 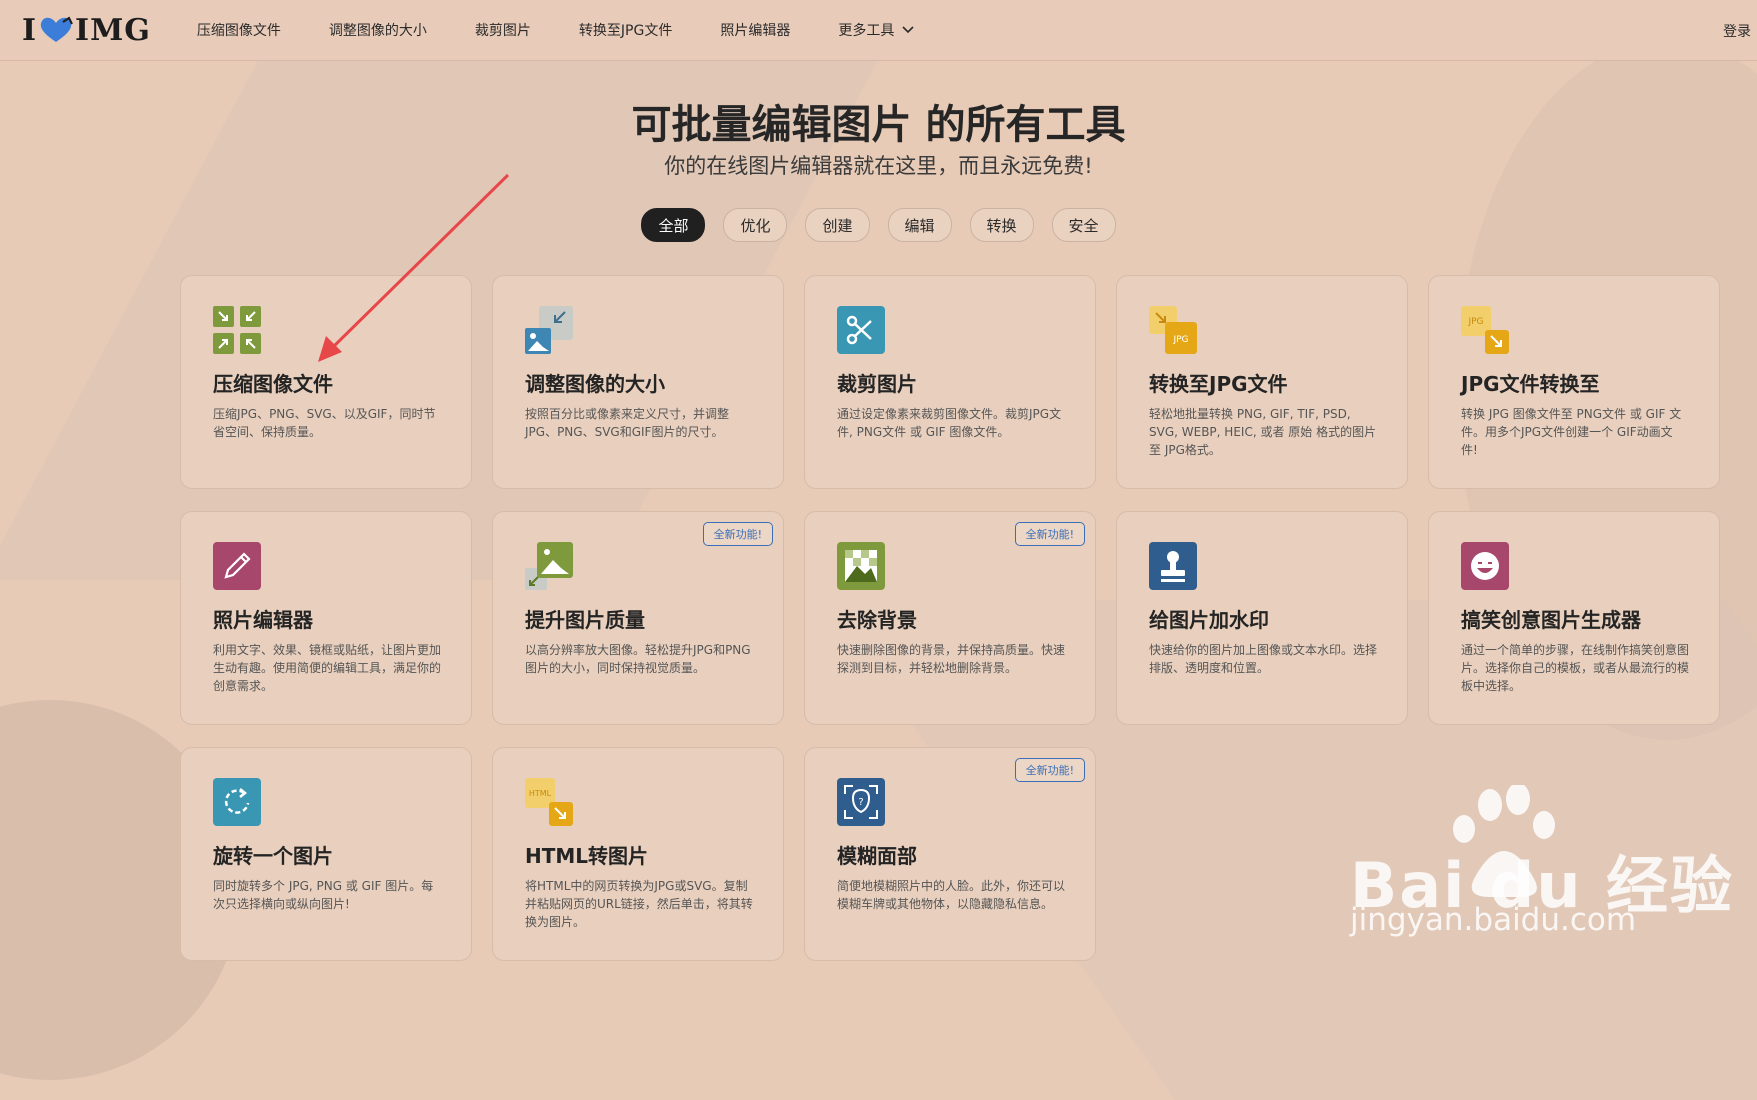 I want to click on main-nav: 压缩图像文件 调整图像的大小 裁剪图片 转换至JPG文件 照片编辑器 更多工具, so click(x=579, y=30).